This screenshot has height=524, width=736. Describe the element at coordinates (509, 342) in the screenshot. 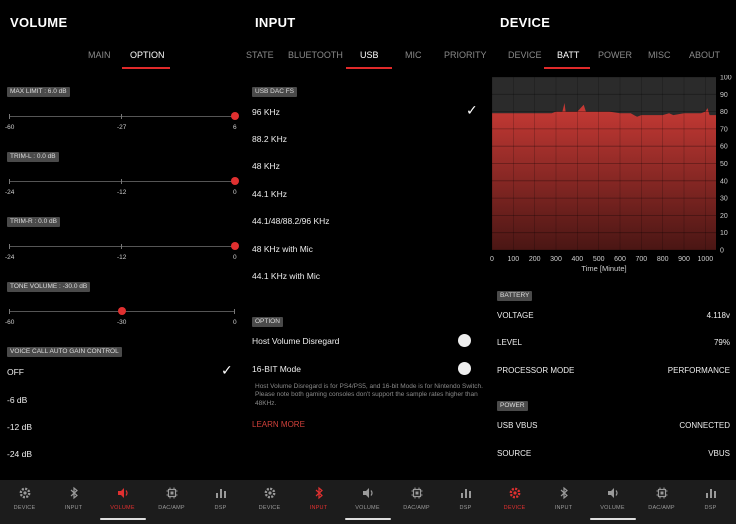

I see `level-label: LEVEL` at that location.